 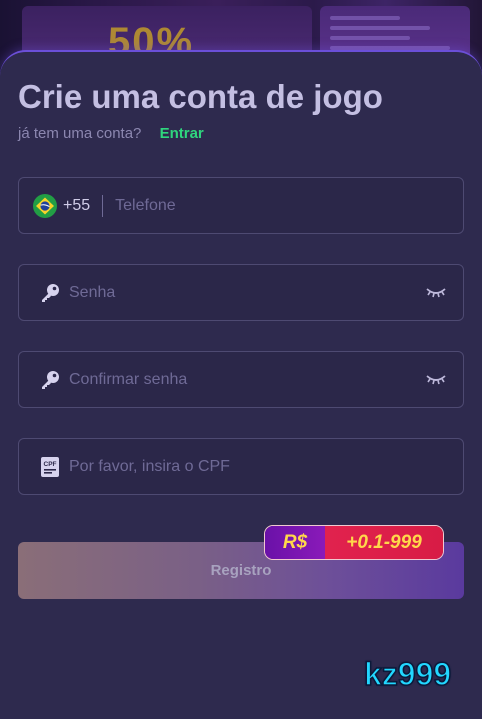 What do you see at coordinates (384, 542) in the screenshot?
I see `bonus-amount: +0.1-999` at bounding box center [384, 542].